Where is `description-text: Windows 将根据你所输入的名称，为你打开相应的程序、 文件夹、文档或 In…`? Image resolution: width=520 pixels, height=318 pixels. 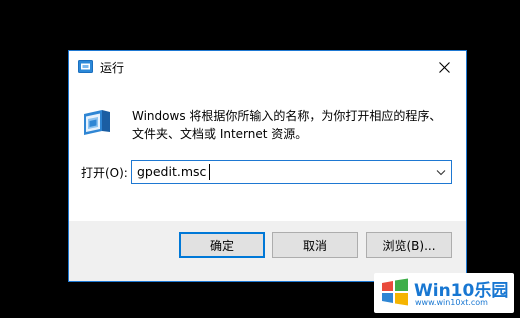
description-text: Windows 将根据你所输入的名称，为你打开相应的程序、 文件夹、文档或 In… is located at coordinates (287, 125).